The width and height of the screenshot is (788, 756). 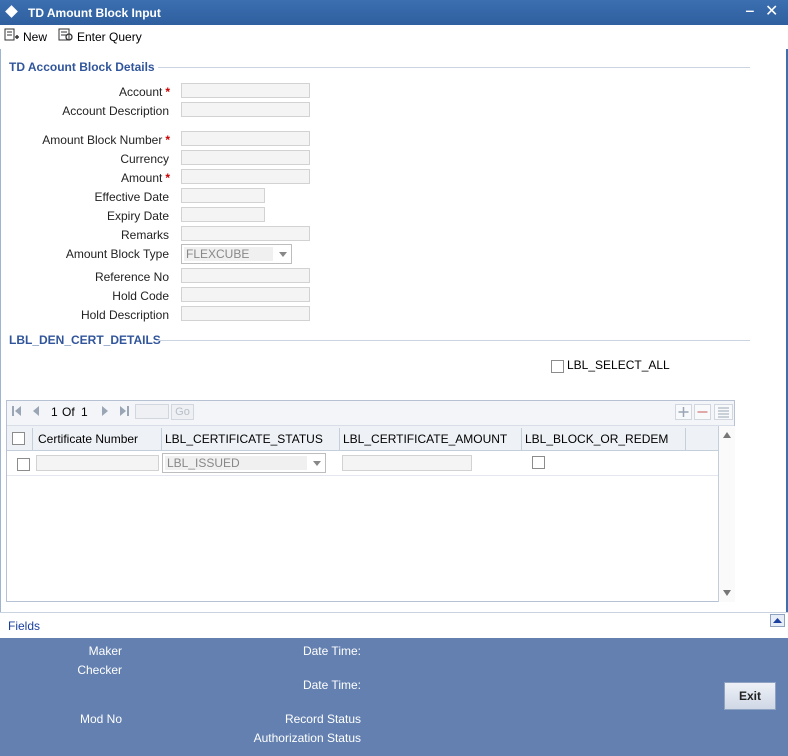 I want to click on collapse-button, so click(x=777, y=620).